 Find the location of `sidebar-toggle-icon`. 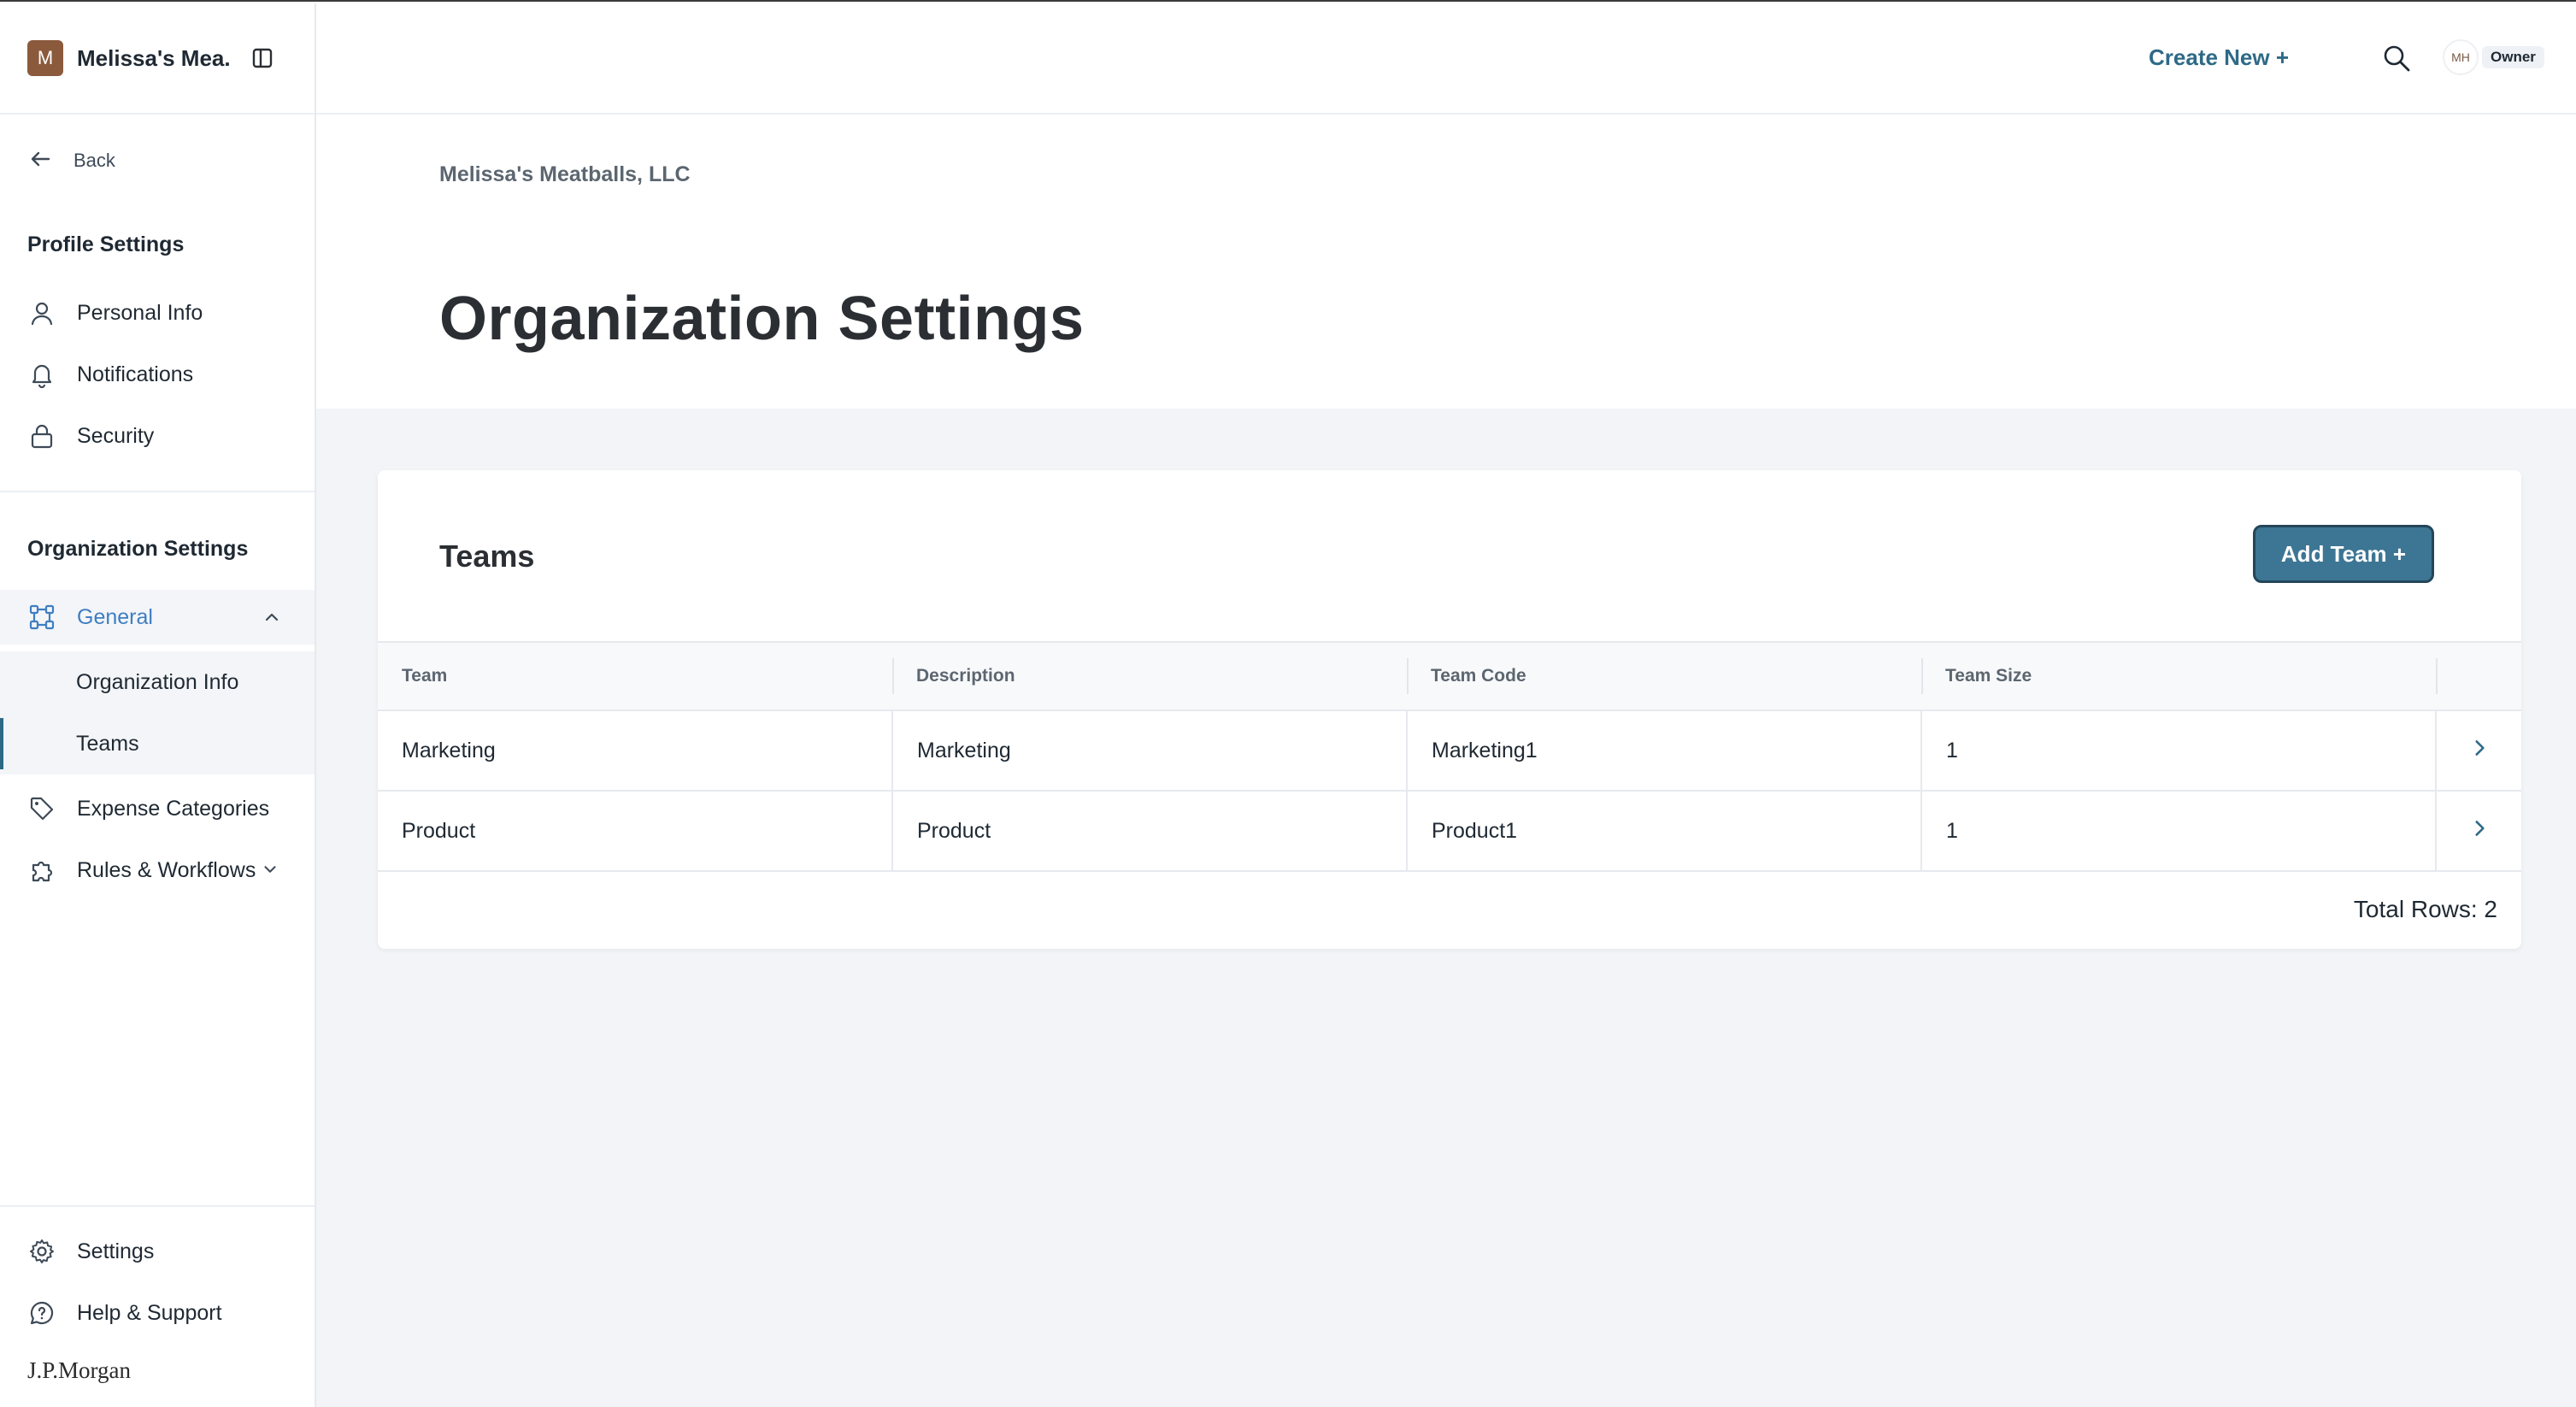

sidebar-toggle-icon is located at coordinates (262, 58).